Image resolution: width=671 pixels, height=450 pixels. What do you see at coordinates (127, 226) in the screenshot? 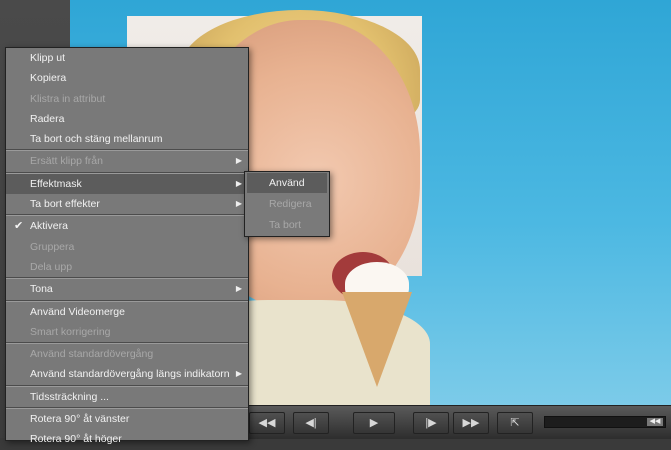
I see `menu-item-aktivera: ✔ Aktivera` at bounding box center [127, 226].